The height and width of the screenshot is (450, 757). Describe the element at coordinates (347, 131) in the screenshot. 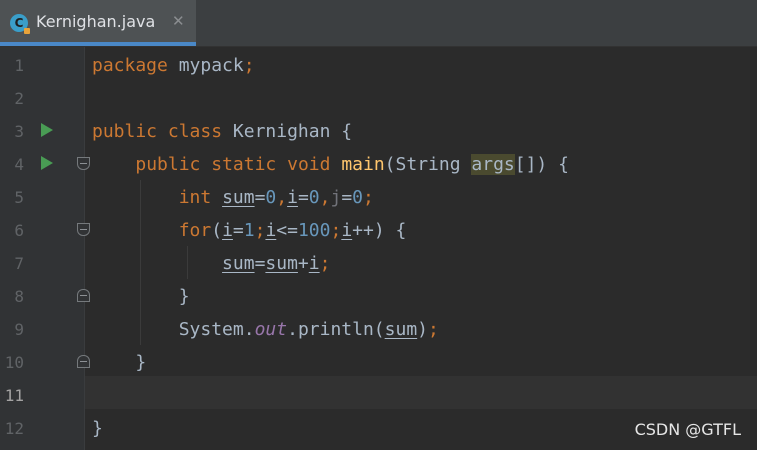

I see `brace: {` at that location.